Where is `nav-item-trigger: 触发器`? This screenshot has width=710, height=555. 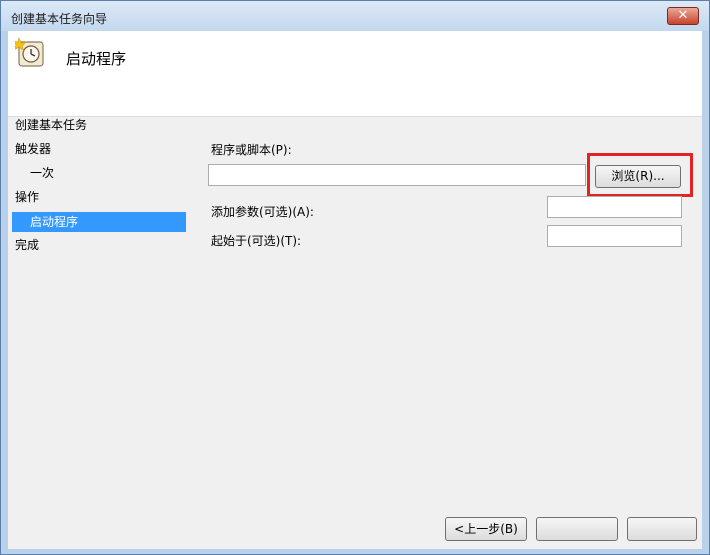
nav-item-trigger: 触发器 is located at coordinates (33, 149).